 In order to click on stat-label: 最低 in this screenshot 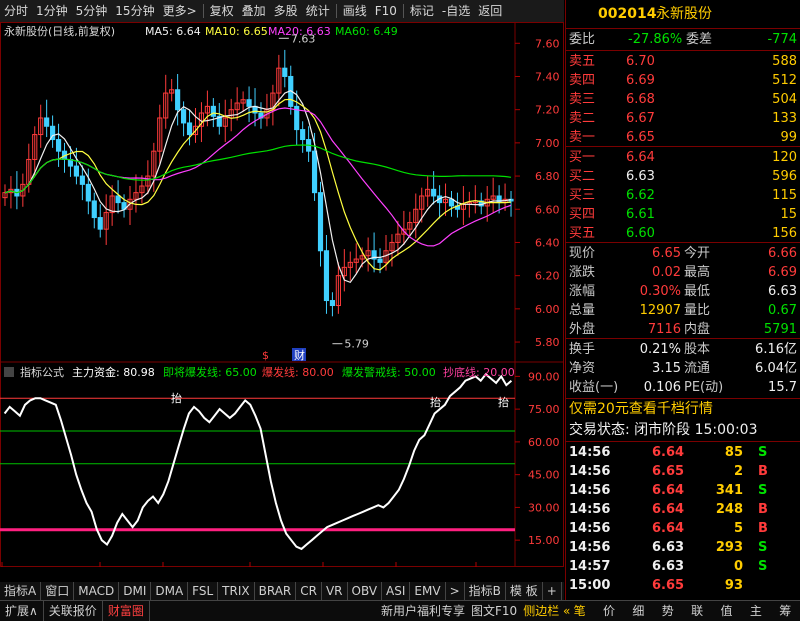, I will do `click(697, 291)`.